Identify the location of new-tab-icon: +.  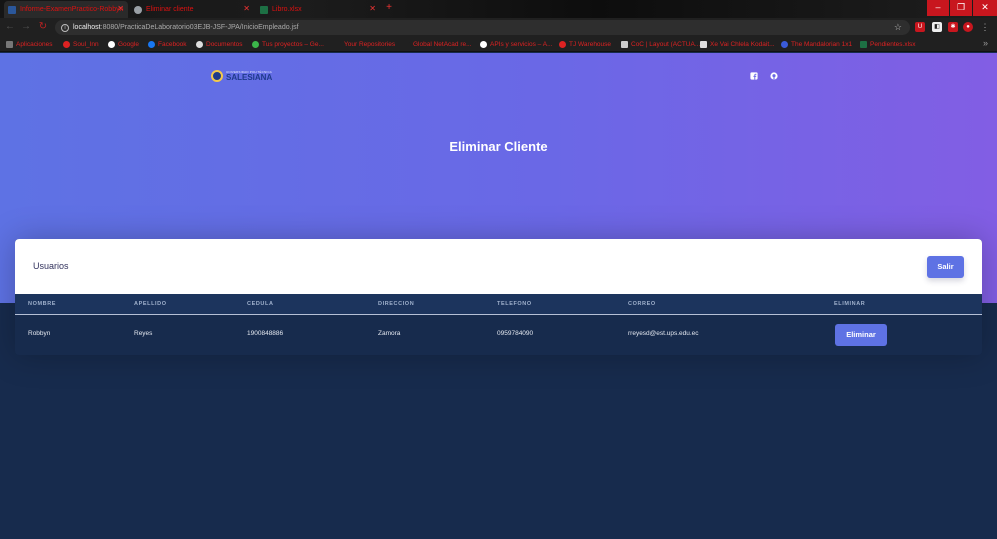
(389, 8).